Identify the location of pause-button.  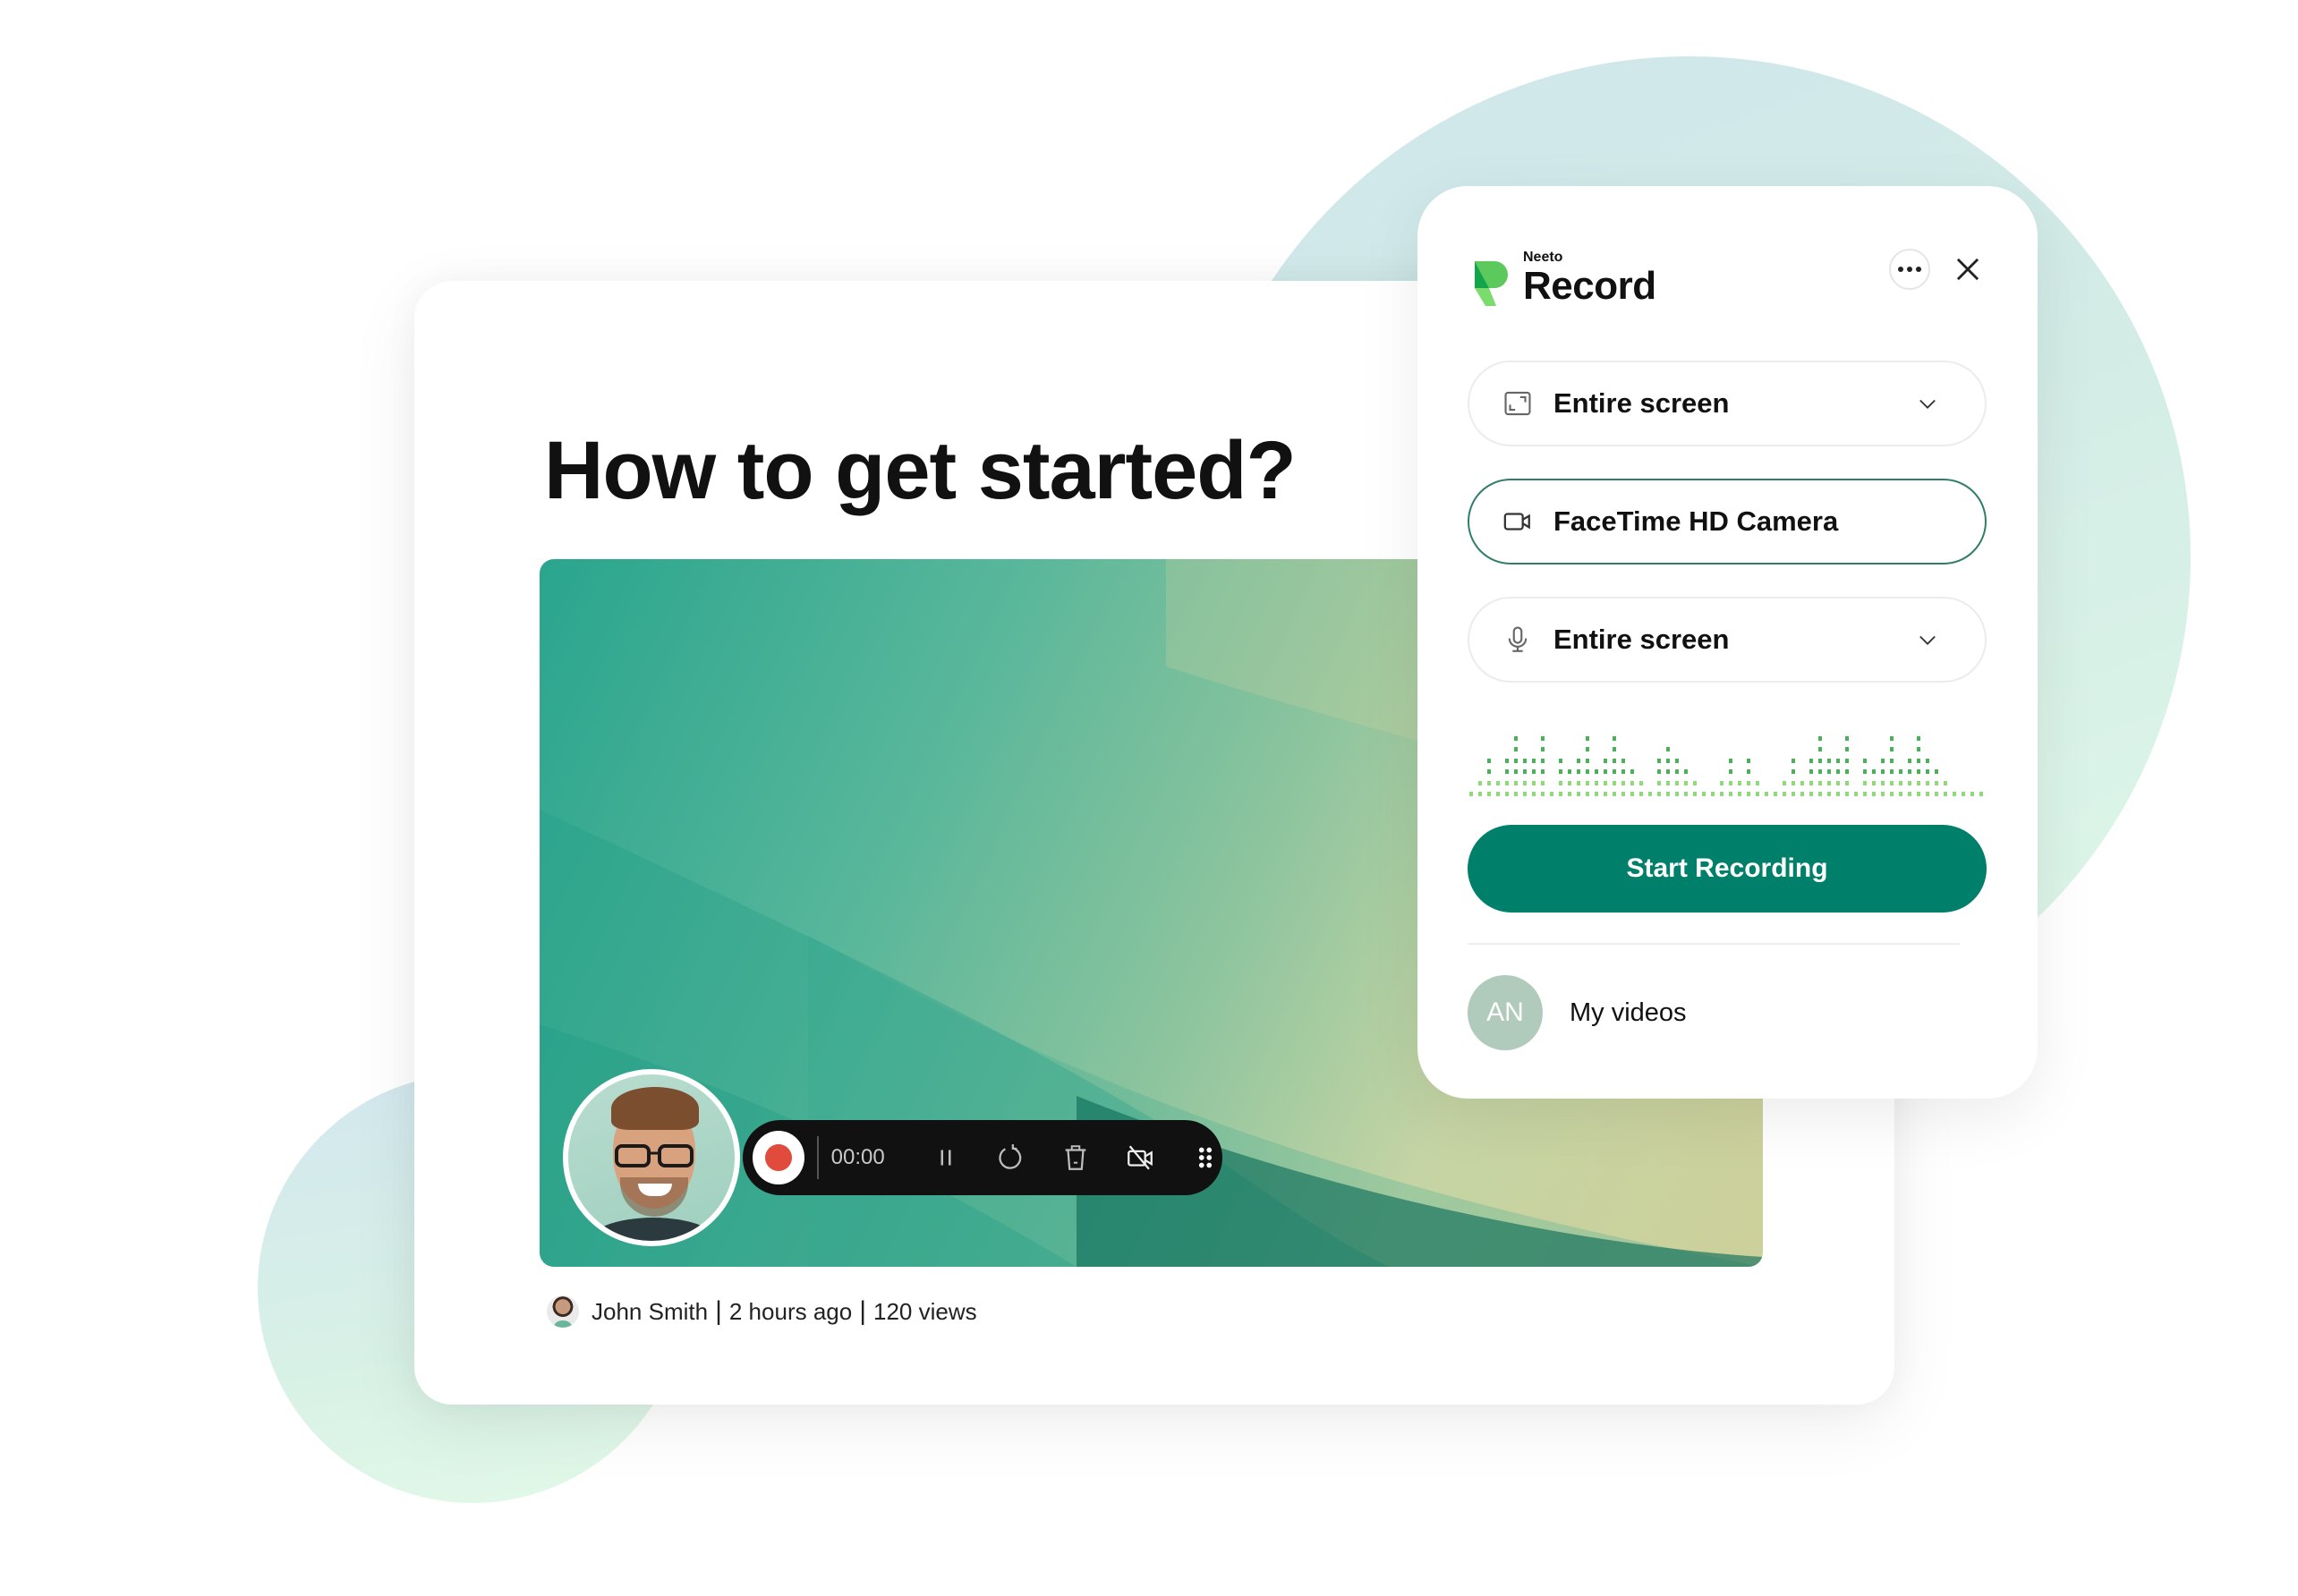
(946, 1158).